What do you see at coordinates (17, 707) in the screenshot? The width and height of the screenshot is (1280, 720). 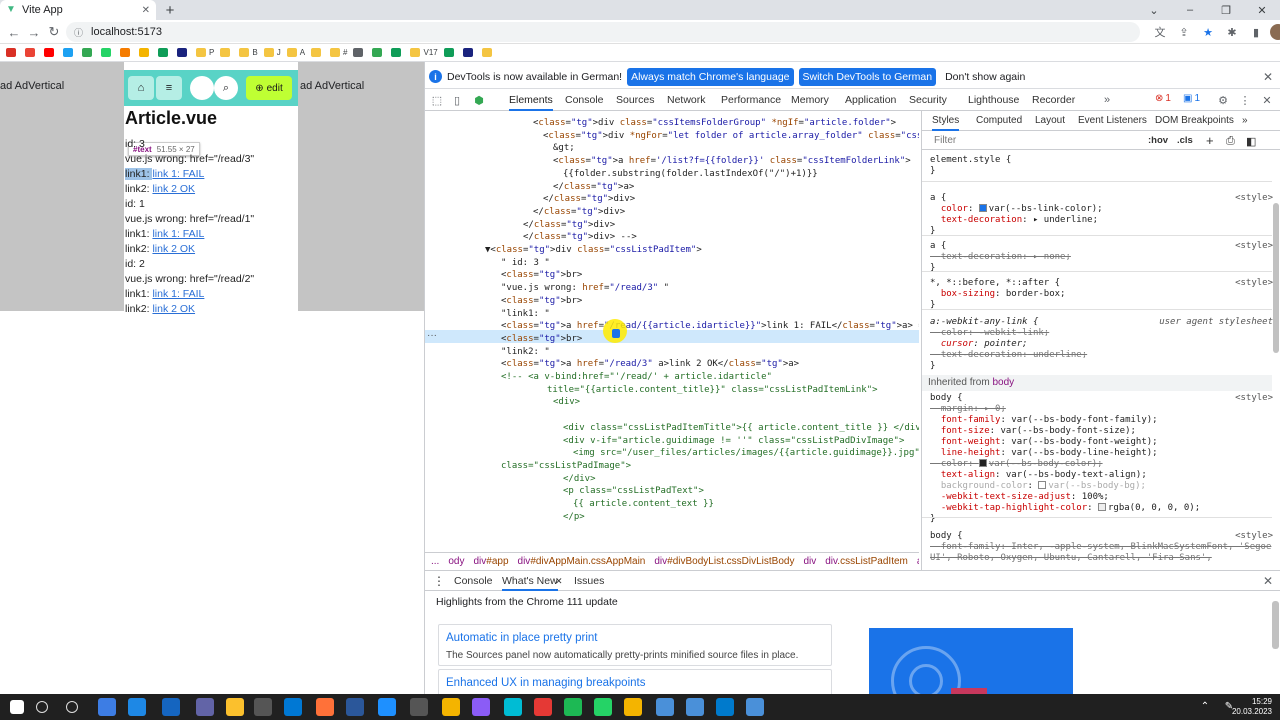 I see `windows-start-icon` at bounding box center [17, 707].